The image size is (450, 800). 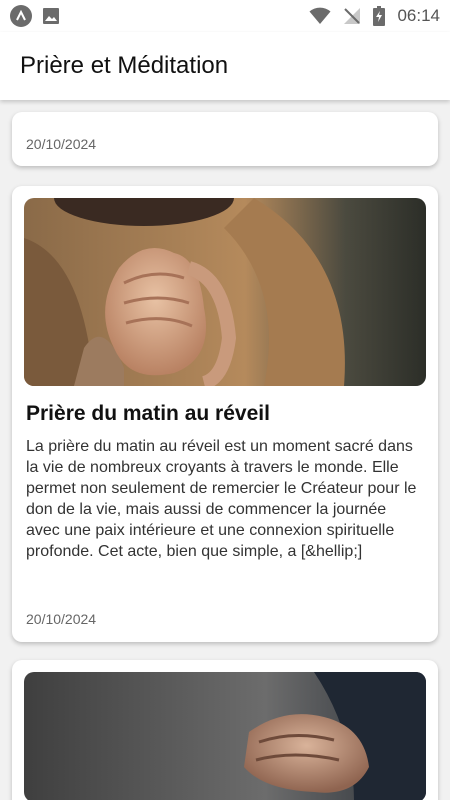 I want to click on app-bar: Prière et Méditation, so click(x=225, y=66).